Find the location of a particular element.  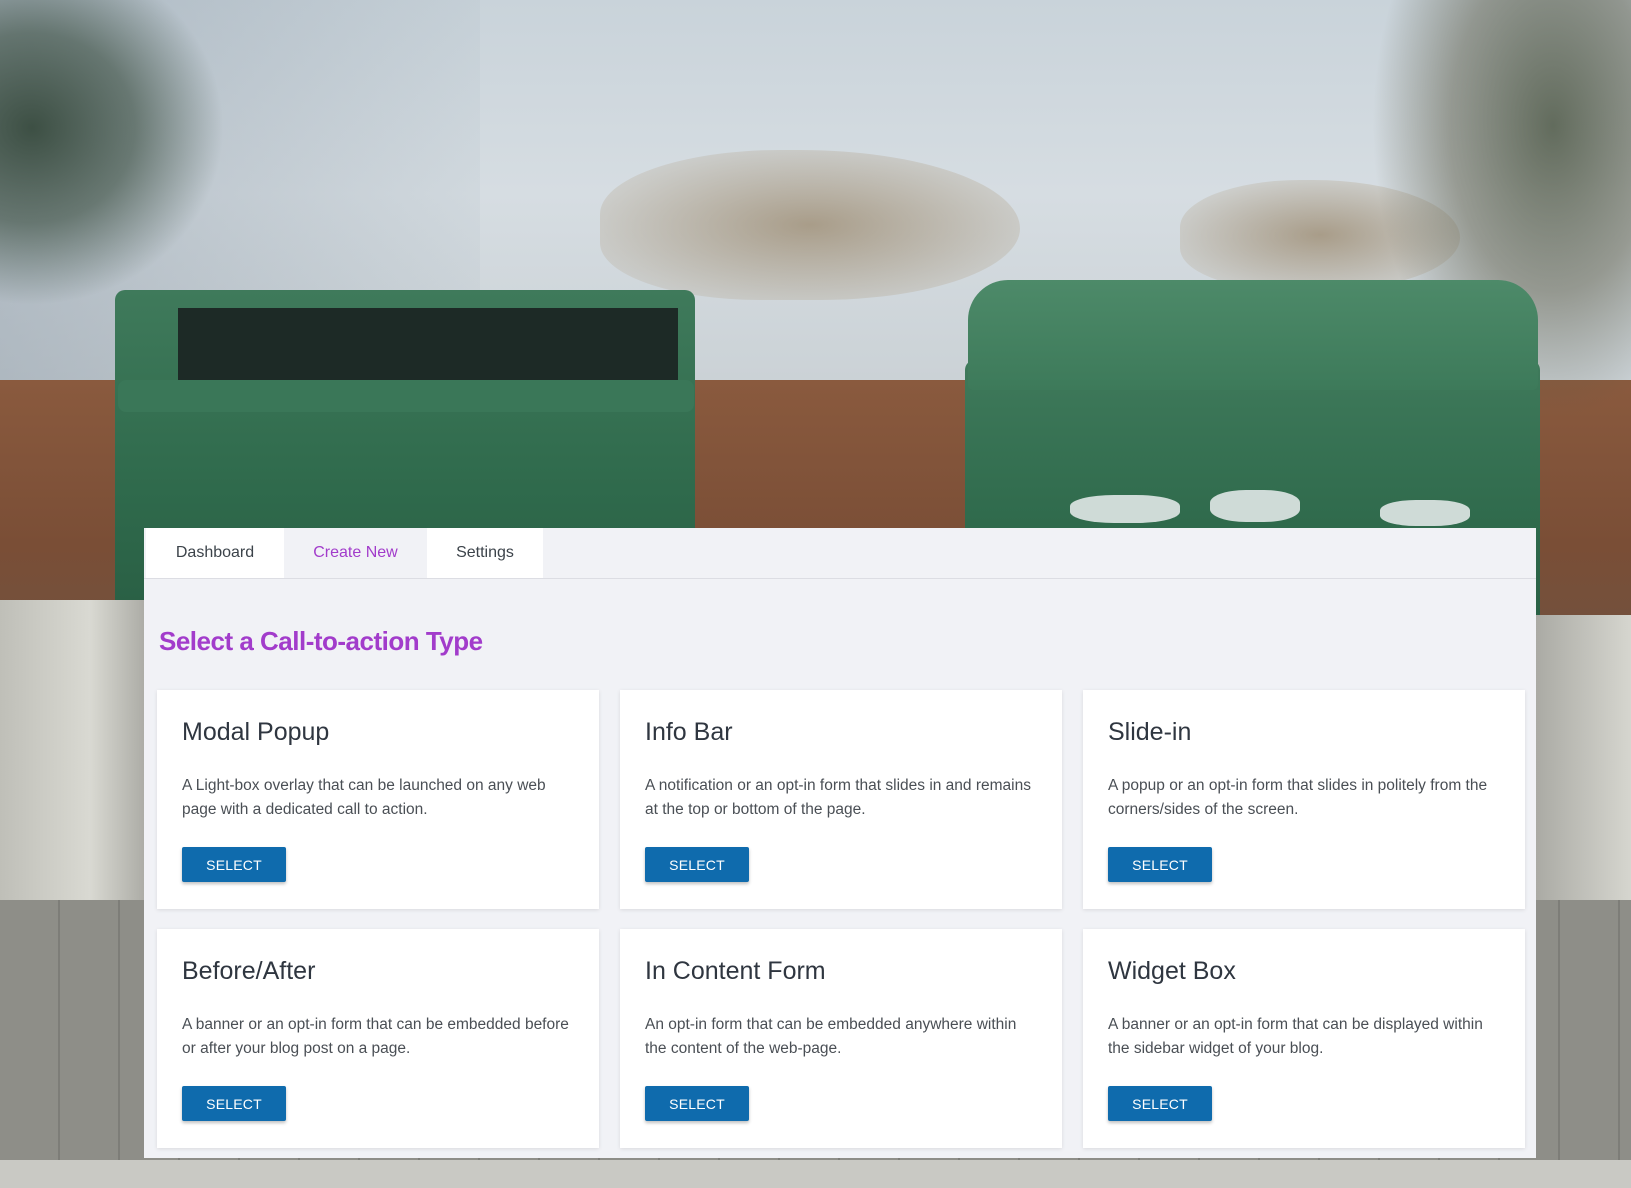

card-title: Before/After is located at coordinates (249, 971).